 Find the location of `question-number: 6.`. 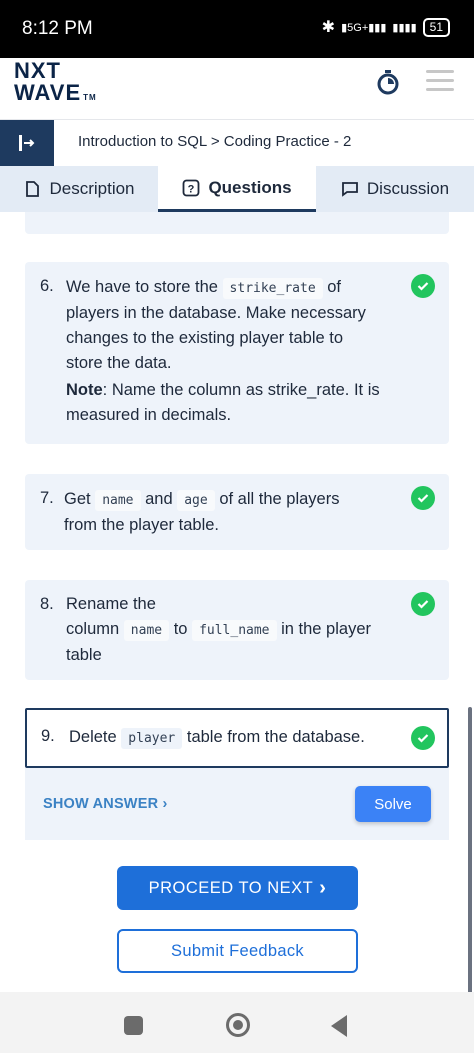

question-number: 6. is located at coordinates (47, 286).